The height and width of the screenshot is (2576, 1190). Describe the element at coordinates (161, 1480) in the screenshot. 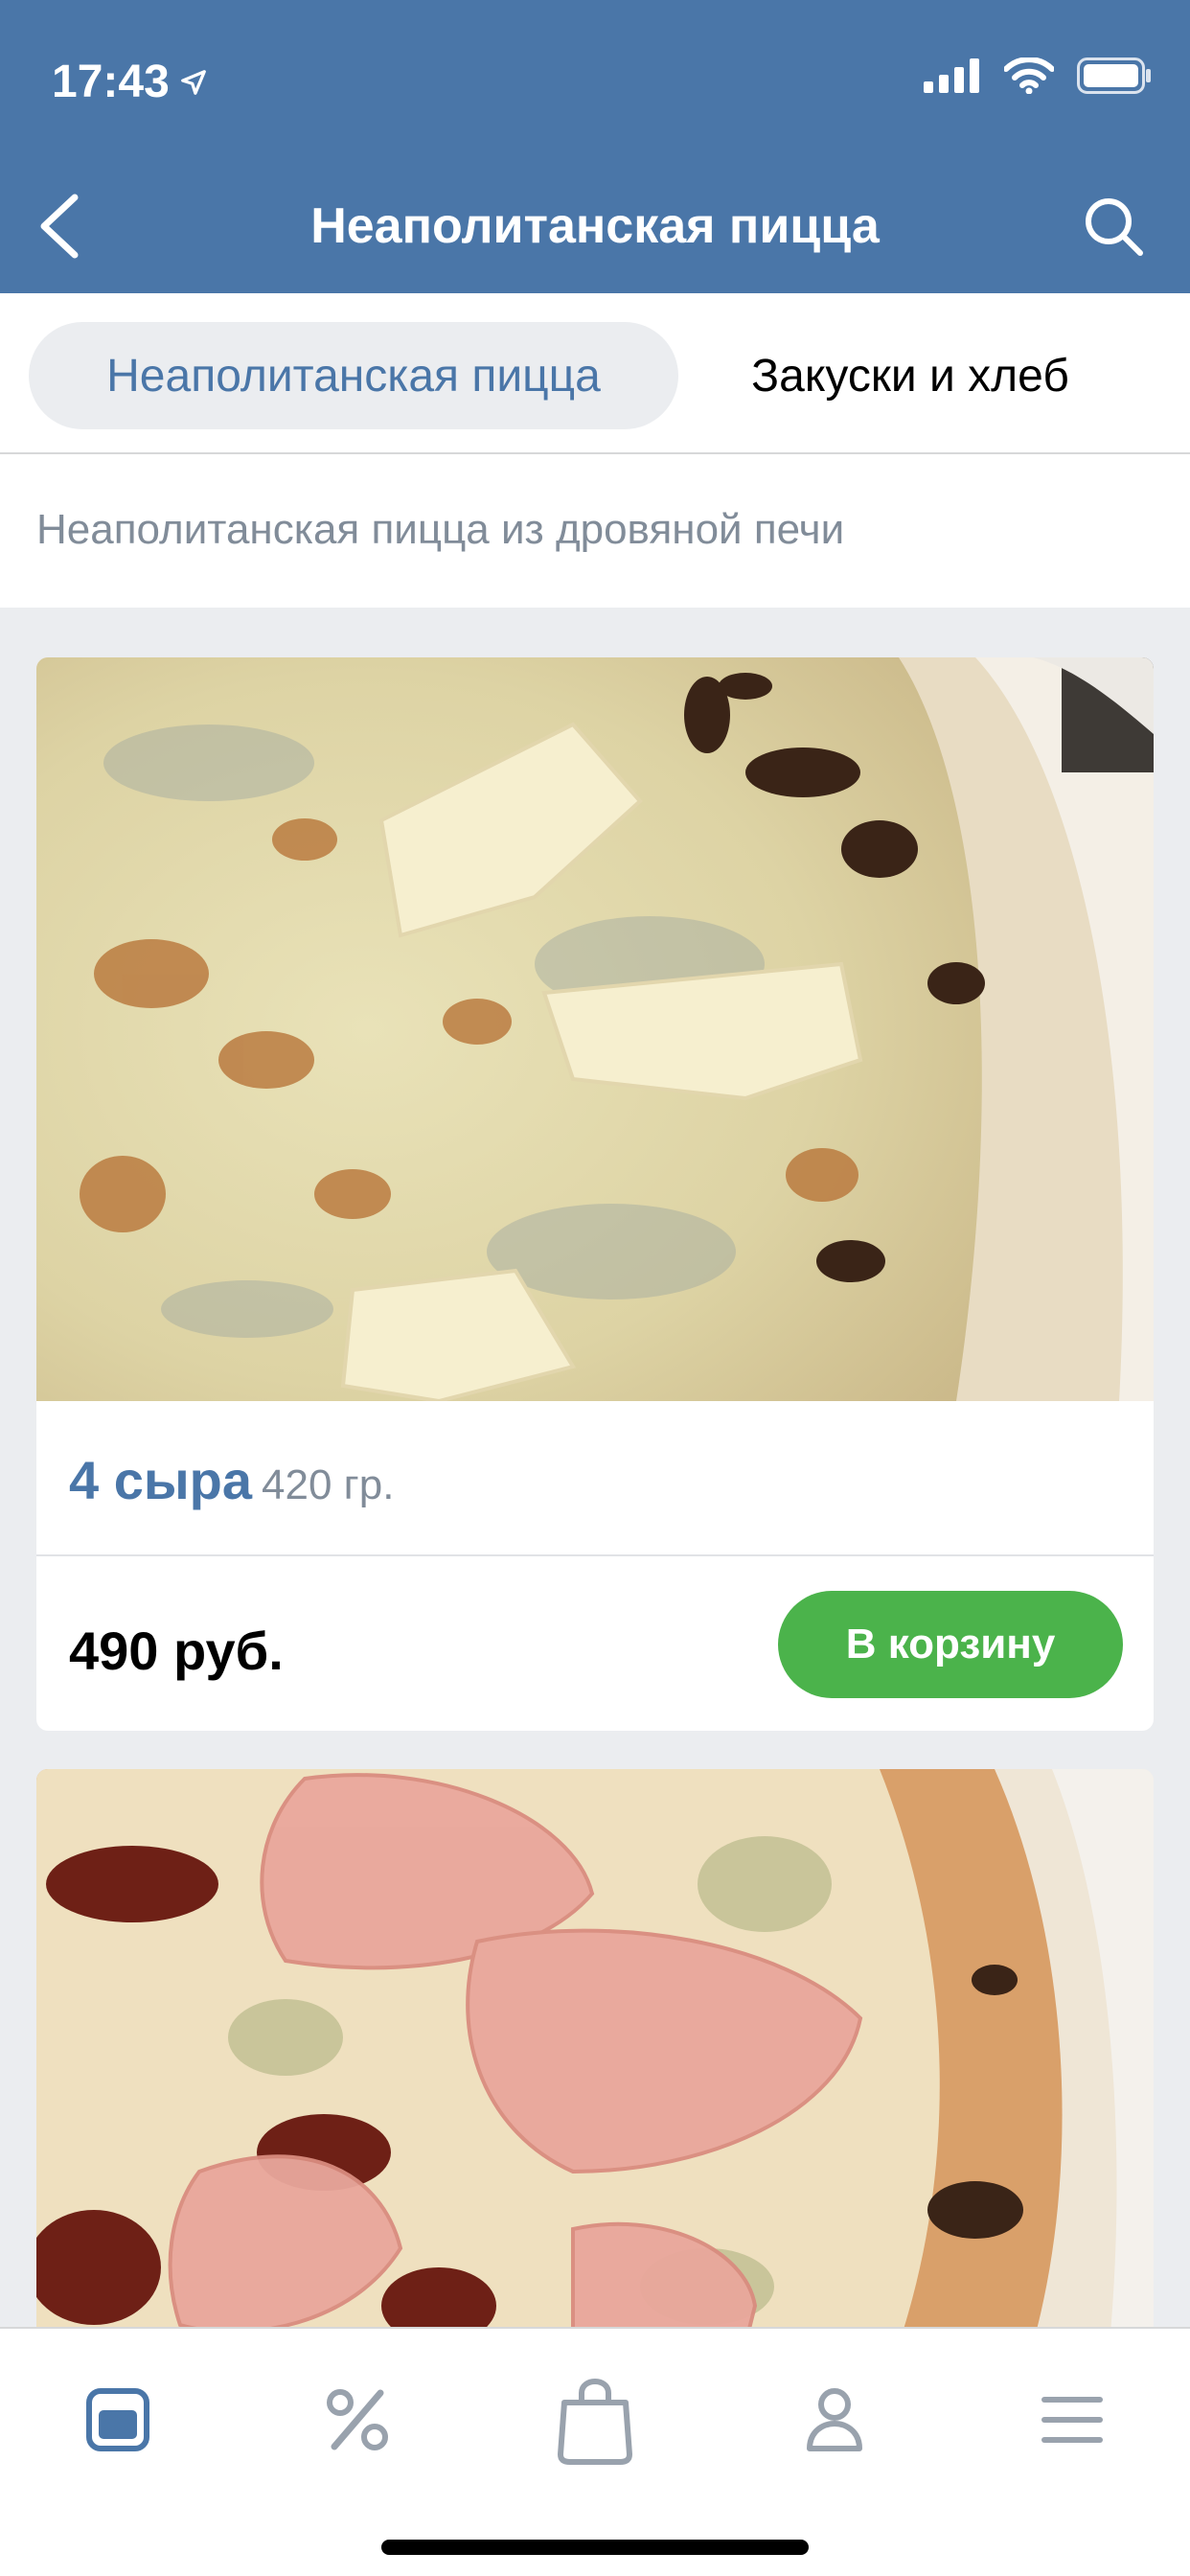

I see `product-name-label: 4 сыра` at that location.